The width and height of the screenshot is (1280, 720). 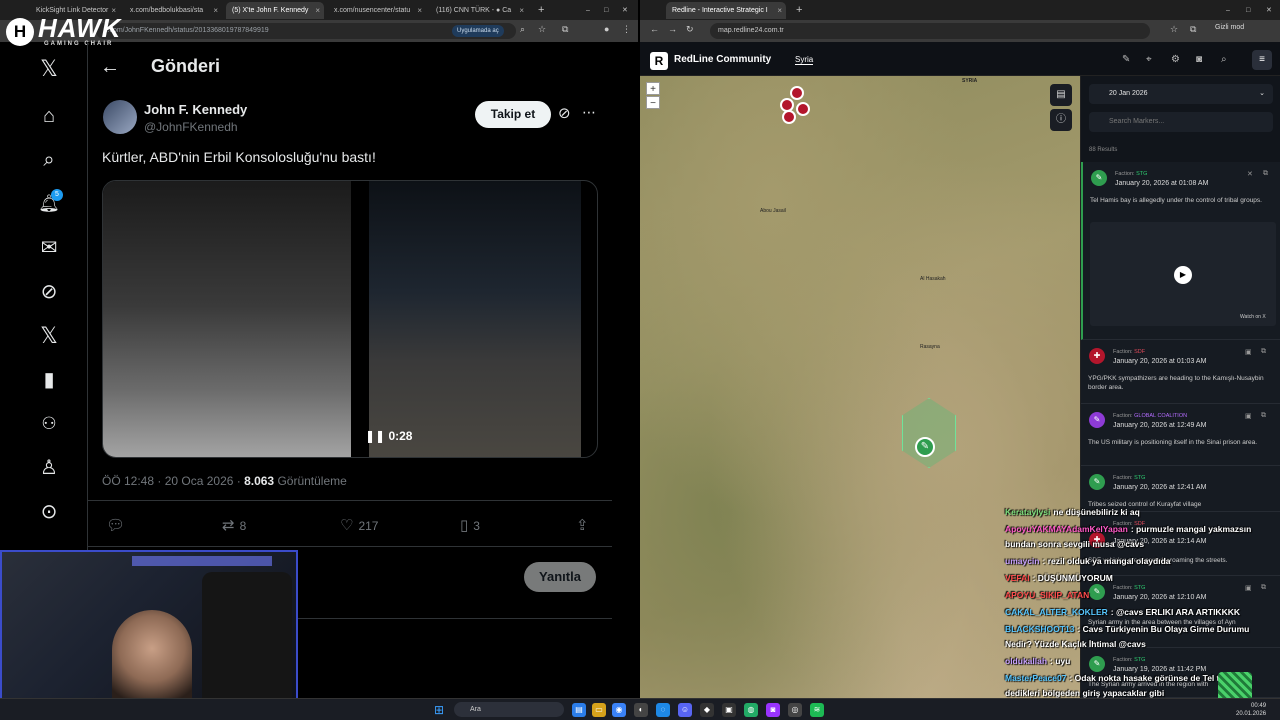 What do you see at coordinates (49, 380) in the screenshot?
I see `bookmarks-icon: ▮` at bounding box center [49, 380].